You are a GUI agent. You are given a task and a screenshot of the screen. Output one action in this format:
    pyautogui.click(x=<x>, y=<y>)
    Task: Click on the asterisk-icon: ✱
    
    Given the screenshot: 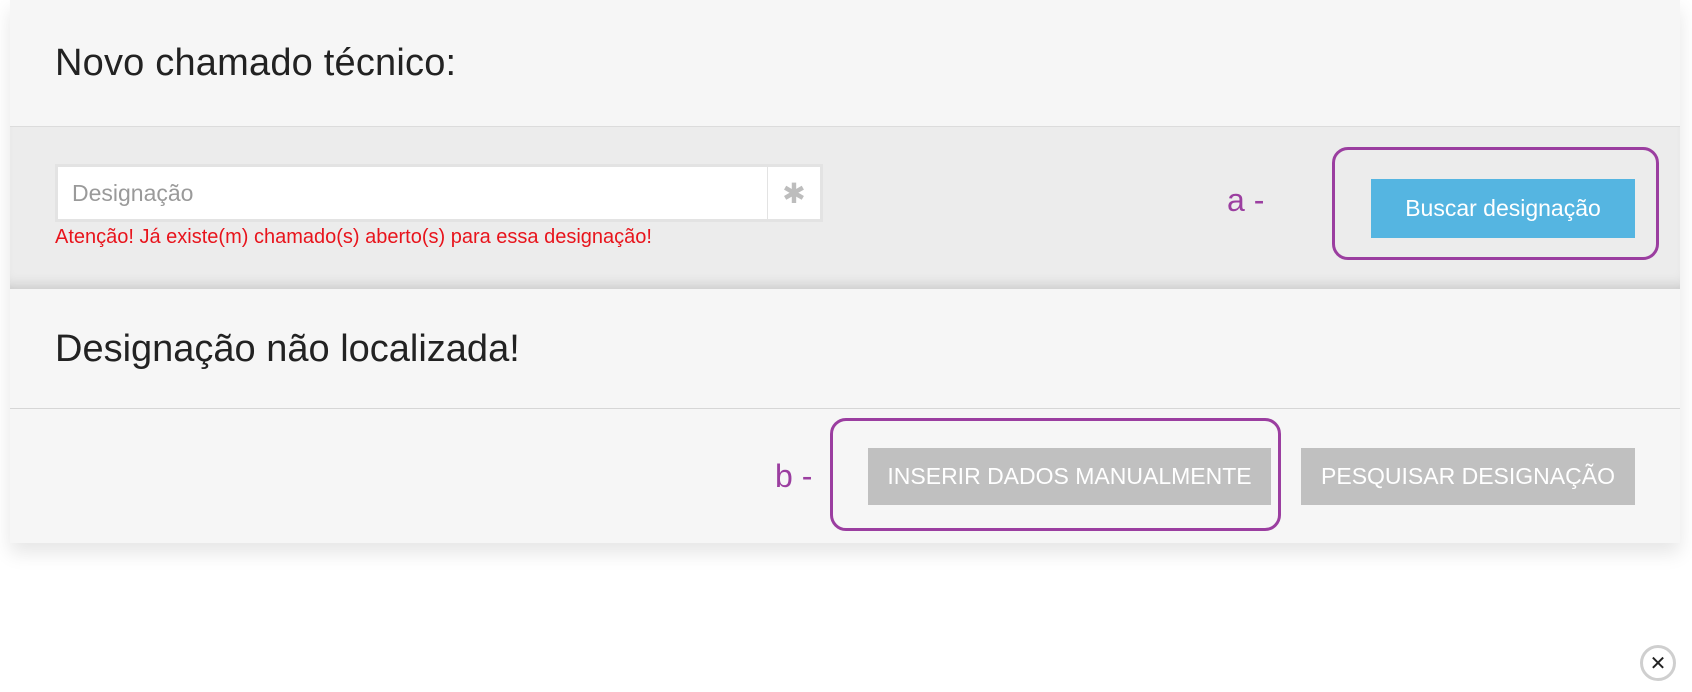 What is the action you would take?
    pyautogui.click(x=793, y=193)
    